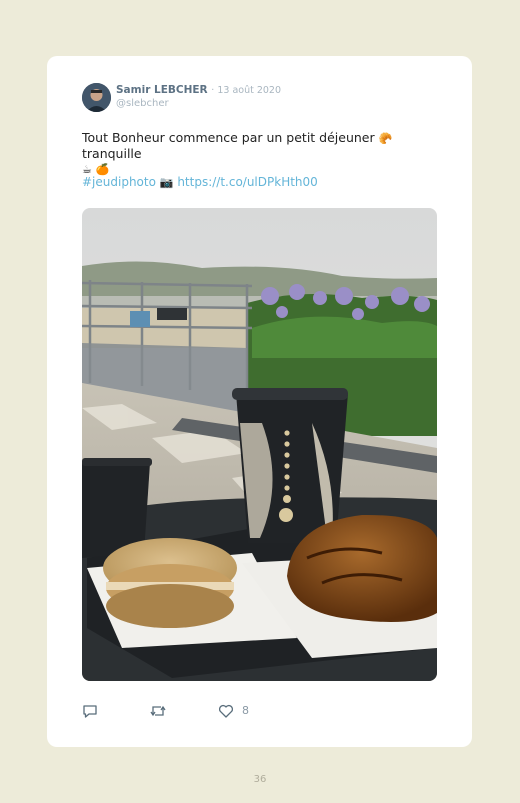 Image resolution: width=520 pixels, height=803 pixels. Describe the element at coordinates (247, 182) in the screenshot. I see `url-link: https://t.co/ulDPkHth00` at that location.